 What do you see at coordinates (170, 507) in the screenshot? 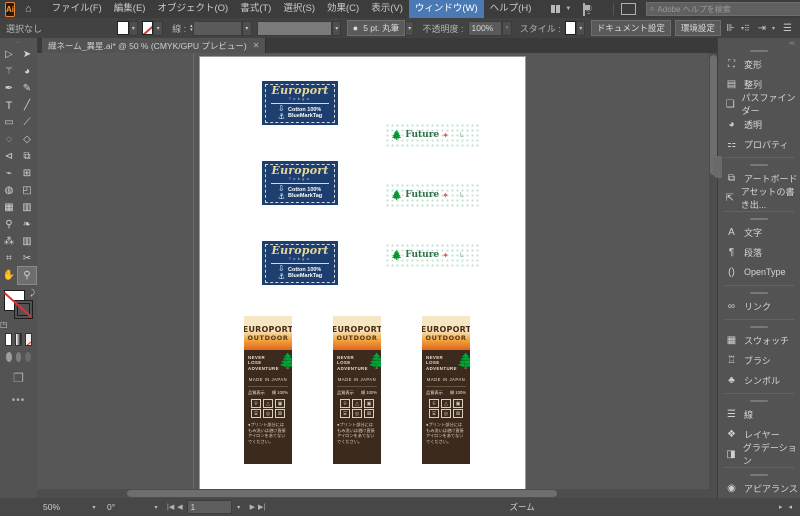
I see `first-artboard-icon: |◀` at bounding box center [170, 507].